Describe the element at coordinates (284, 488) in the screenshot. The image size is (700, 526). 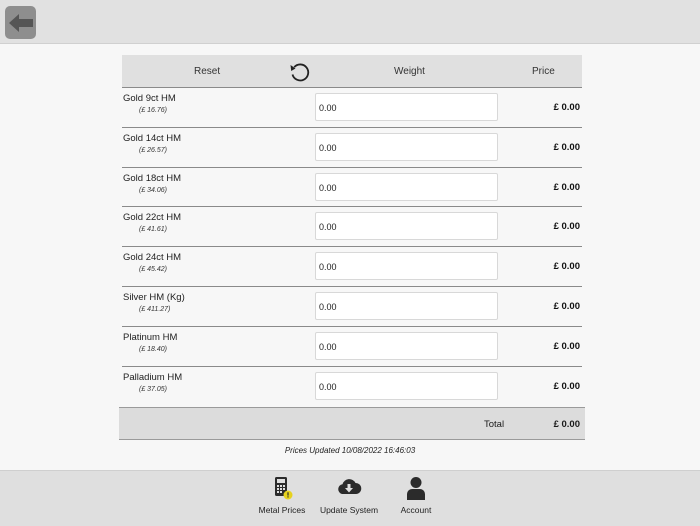
I see `calculator-icon` at that location.